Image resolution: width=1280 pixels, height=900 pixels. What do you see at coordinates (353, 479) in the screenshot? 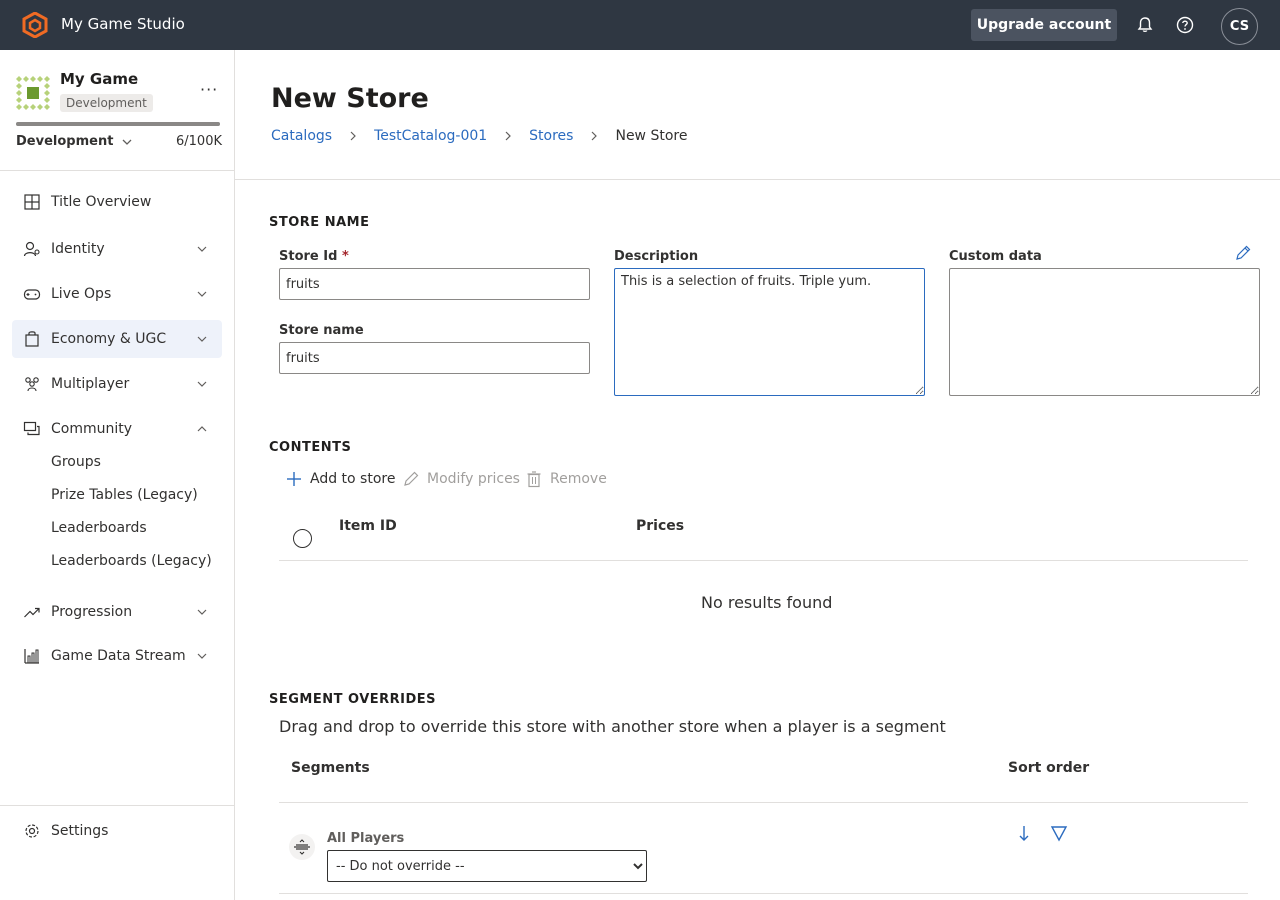
I see `add-to-store-label: Add to store` at bounding box center [353, 479].